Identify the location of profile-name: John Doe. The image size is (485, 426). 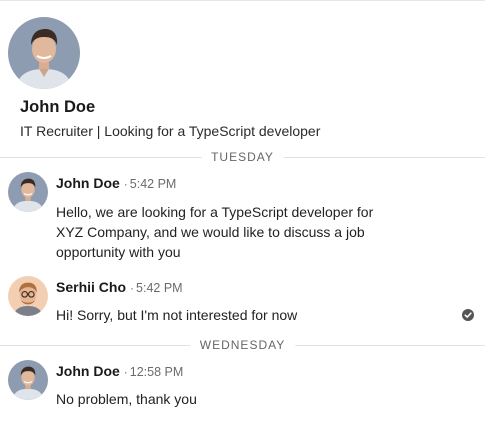
(57, 107).